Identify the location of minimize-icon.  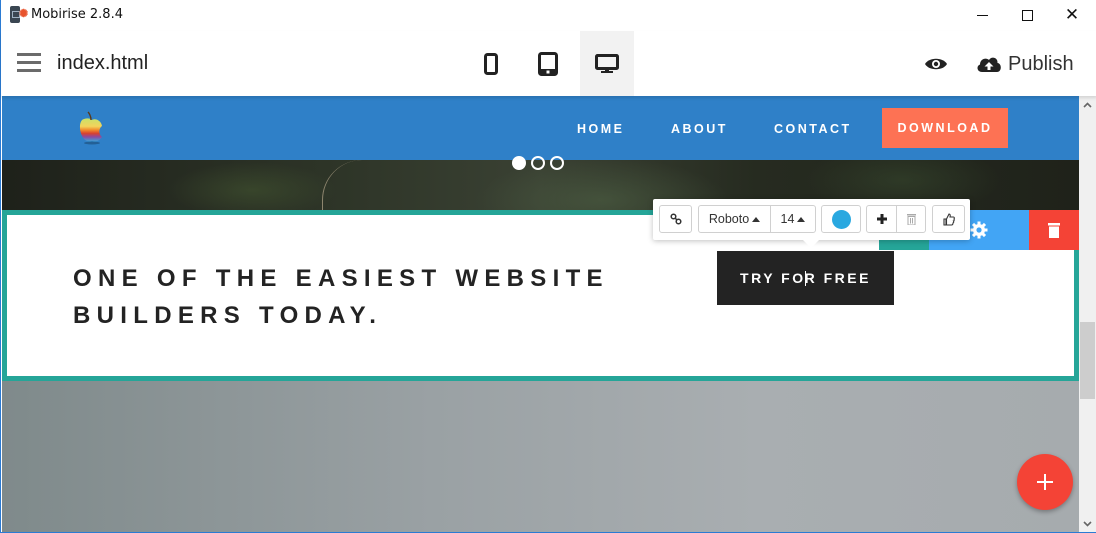
(982, 15).